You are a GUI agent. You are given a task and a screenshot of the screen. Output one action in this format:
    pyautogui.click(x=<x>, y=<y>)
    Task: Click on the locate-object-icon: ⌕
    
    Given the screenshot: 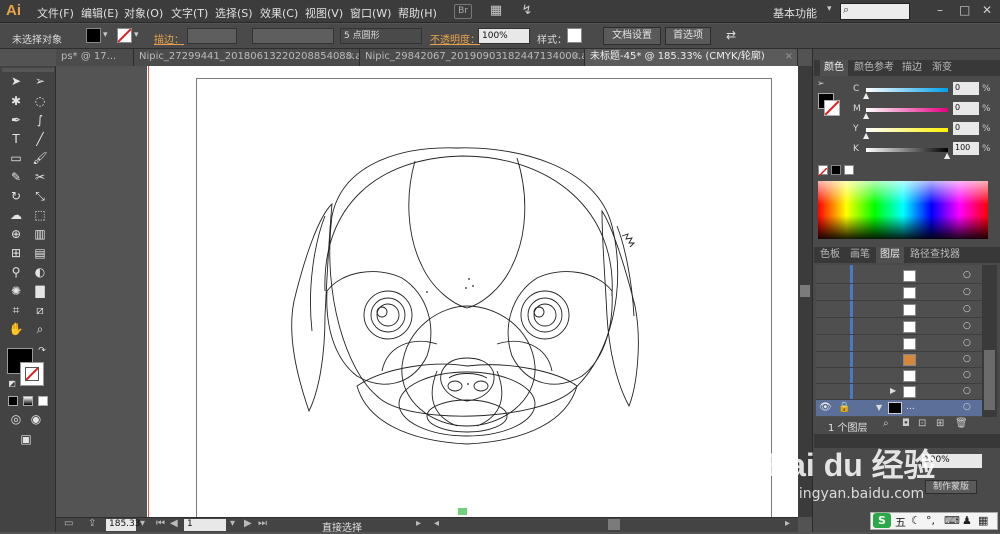 What is the action you would take?
    pyautogui.click(x=886, y=423)
    